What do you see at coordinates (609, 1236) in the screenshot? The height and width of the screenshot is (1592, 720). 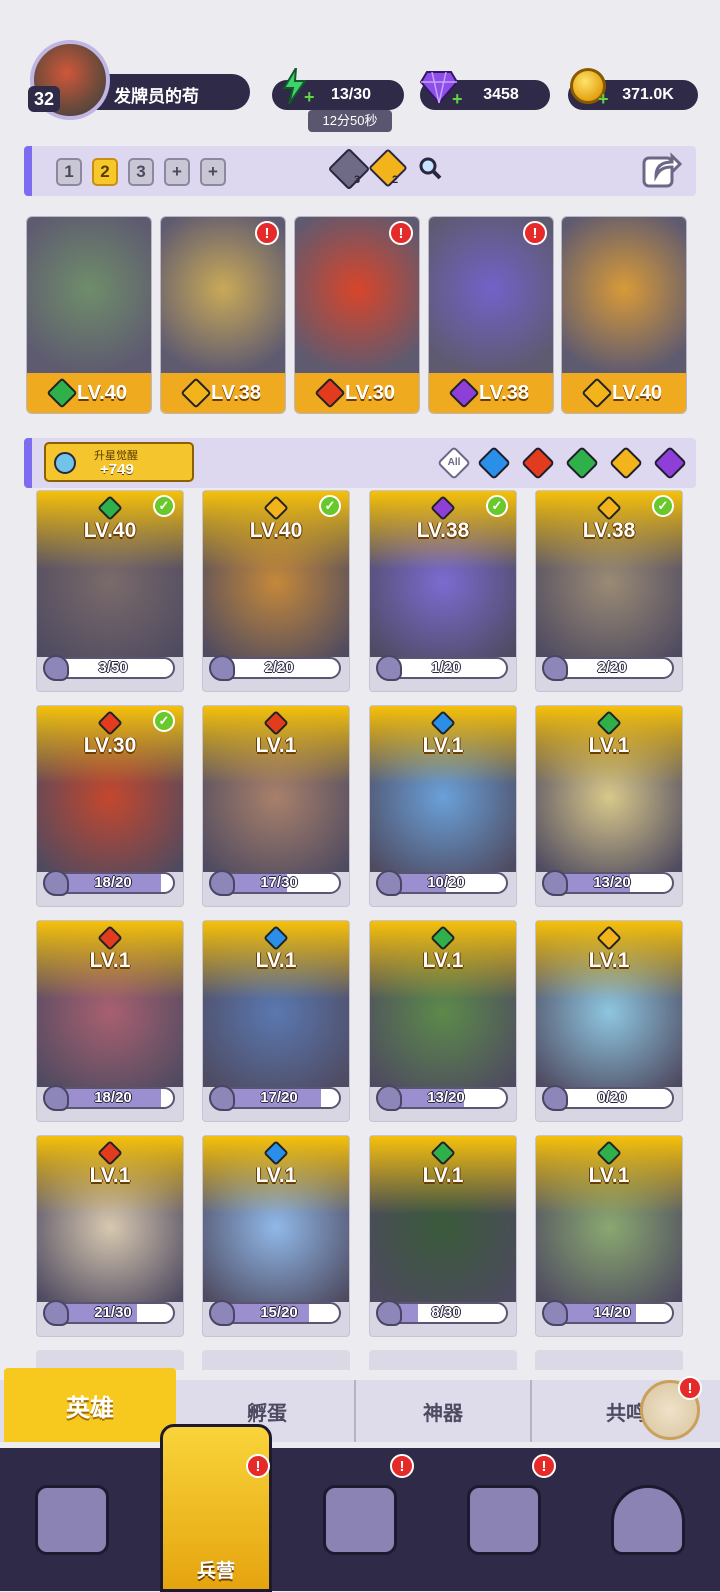 I see `hero-card: LV.1 14/20` at bounding box center [609, 1236].